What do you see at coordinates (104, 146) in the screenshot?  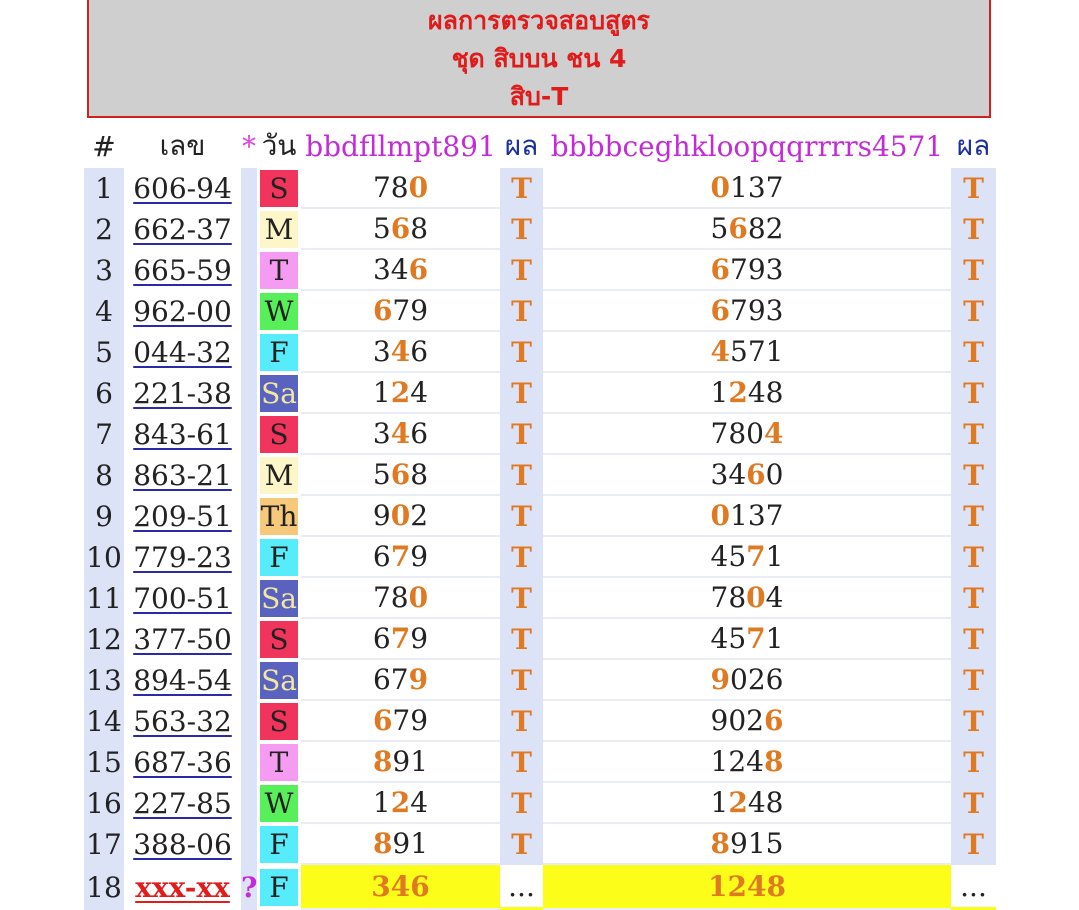 I see `header-number: #` at bounding box center [104, 146].